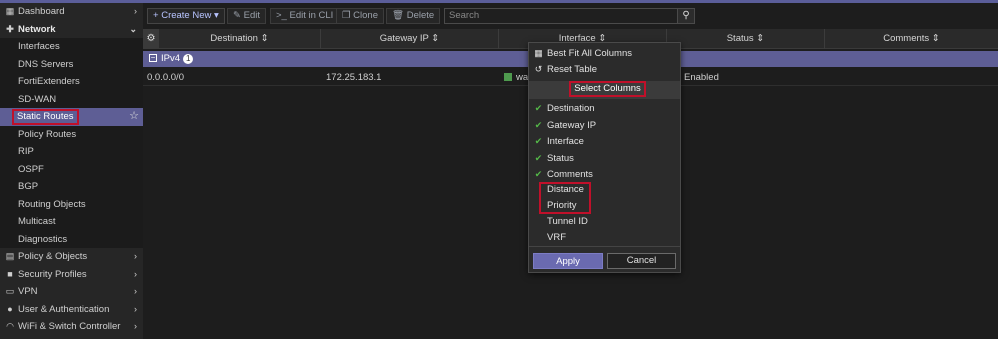  I want to click on grid-icon: ▦, so click(538, 53).